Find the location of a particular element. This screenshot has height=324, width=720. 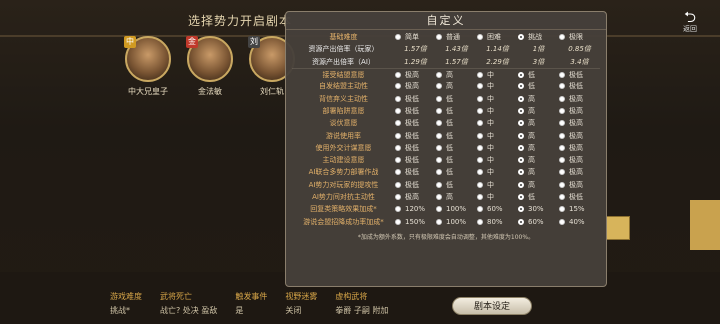

option-label: 简单 is located at coordinates (412, 37).